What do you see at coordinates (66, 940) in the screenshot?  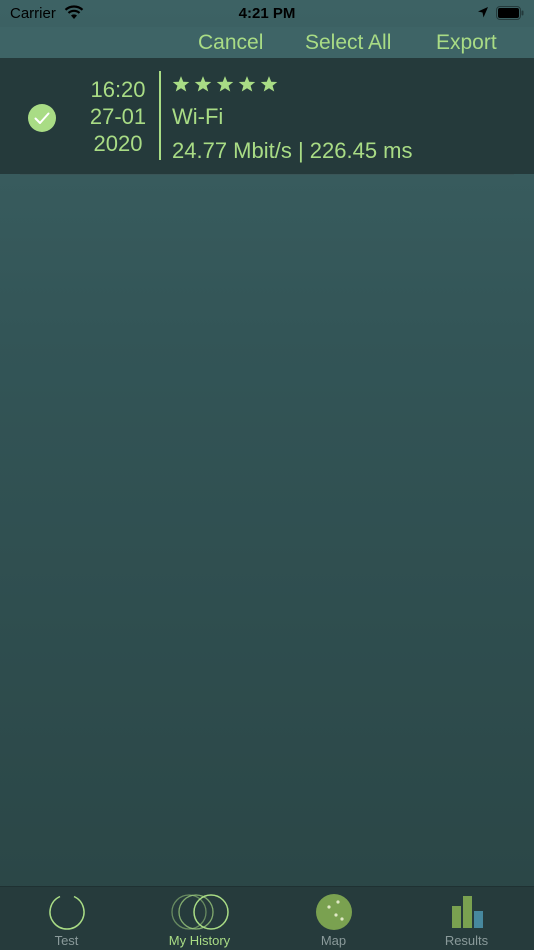 I see `tab-label: Test` at bounding box center [66, 940].